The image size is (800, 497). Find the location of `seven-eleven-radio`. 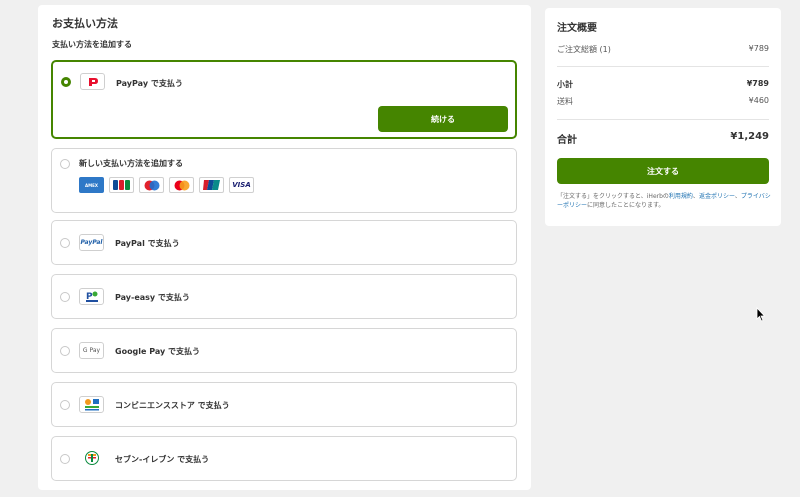

seven-eleven-radio is located at coordinates (65, 459).